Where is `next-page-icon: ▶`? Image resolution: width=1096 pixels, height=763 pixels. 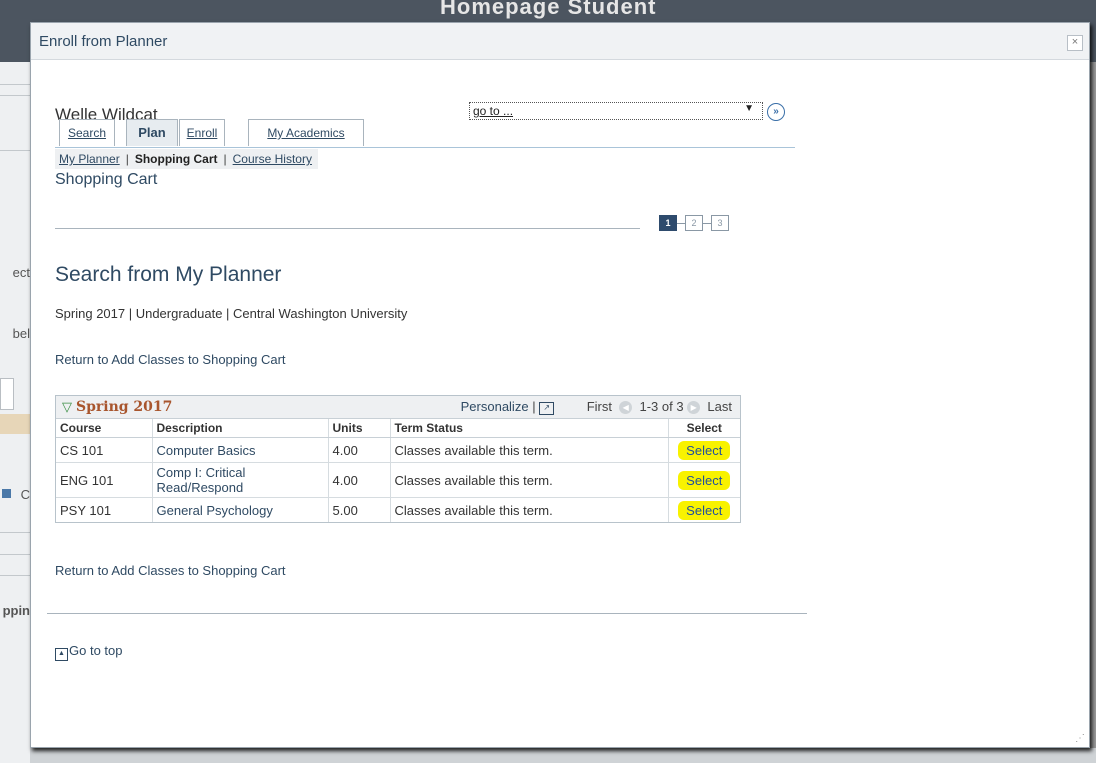 next-page-icon: ▶ is located at coordinates (694, 407).